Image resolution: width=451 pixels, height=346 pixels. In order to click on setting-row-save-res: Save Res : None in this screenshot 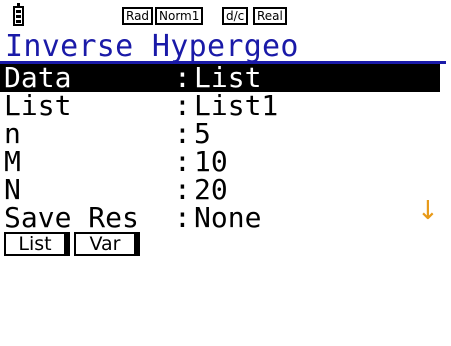, I will do `click(220, 218)`.